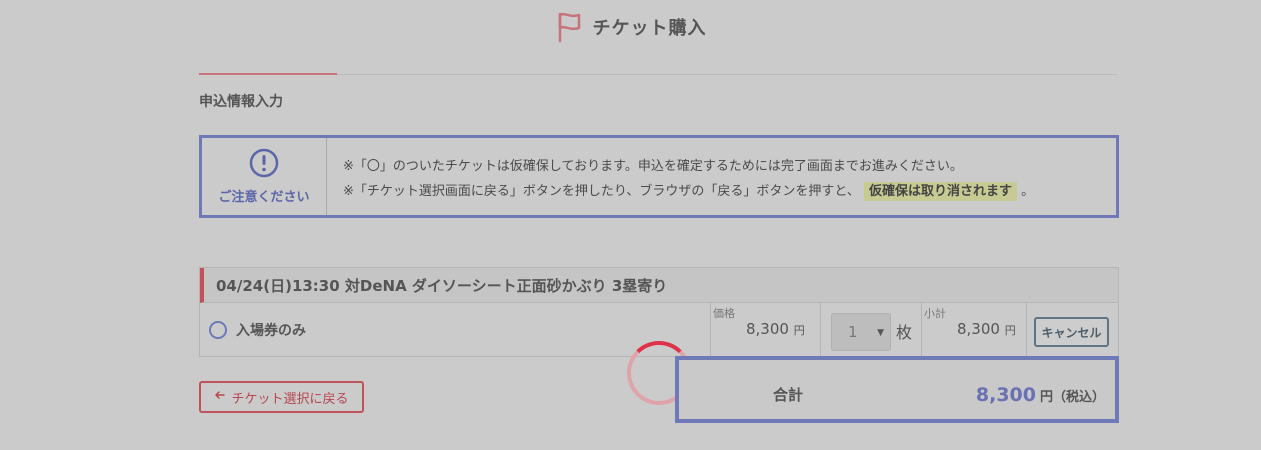  I want to click on back-to-ticket-selection-button: チケット選択に戻る, so click(281, 397).